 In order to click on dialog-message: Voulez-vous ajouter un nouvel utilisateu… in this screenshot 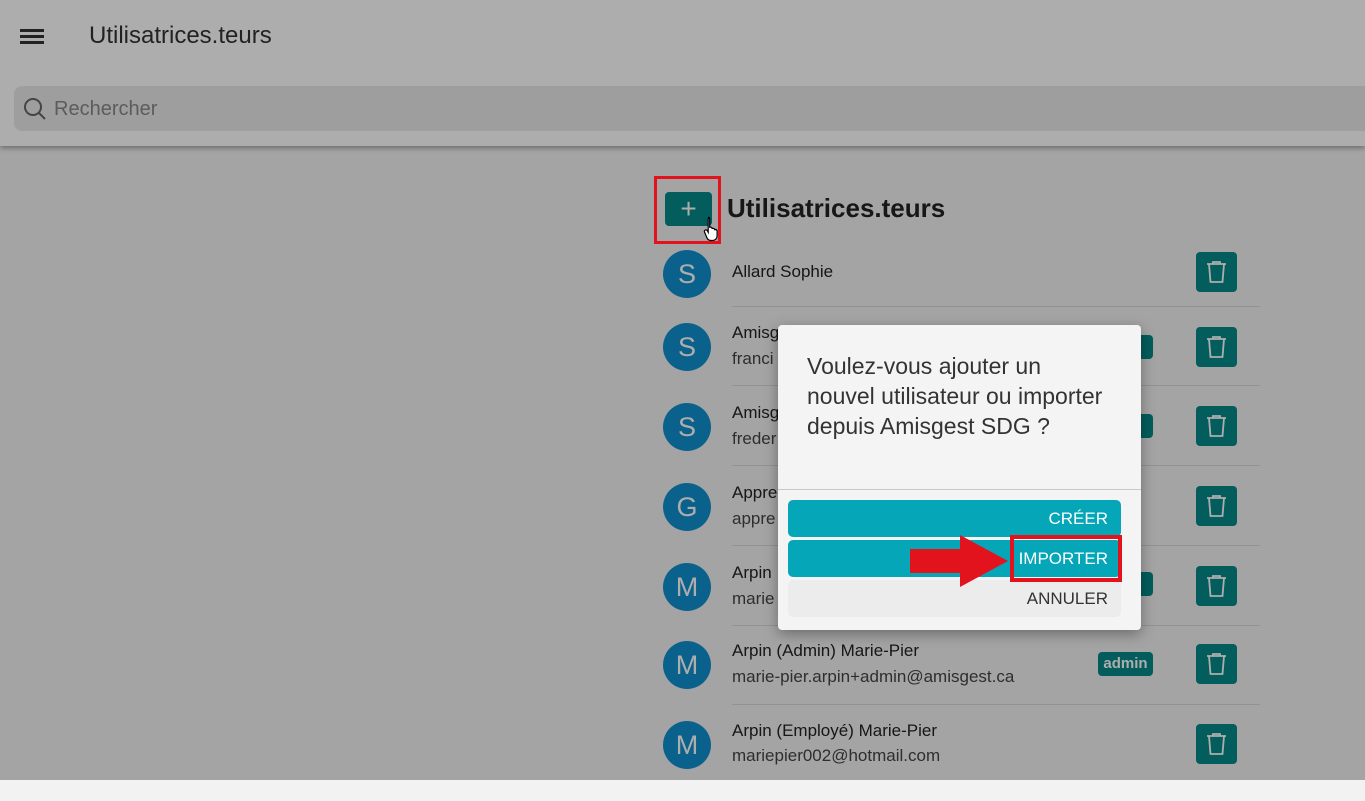, I will do `click(955, 396)`.